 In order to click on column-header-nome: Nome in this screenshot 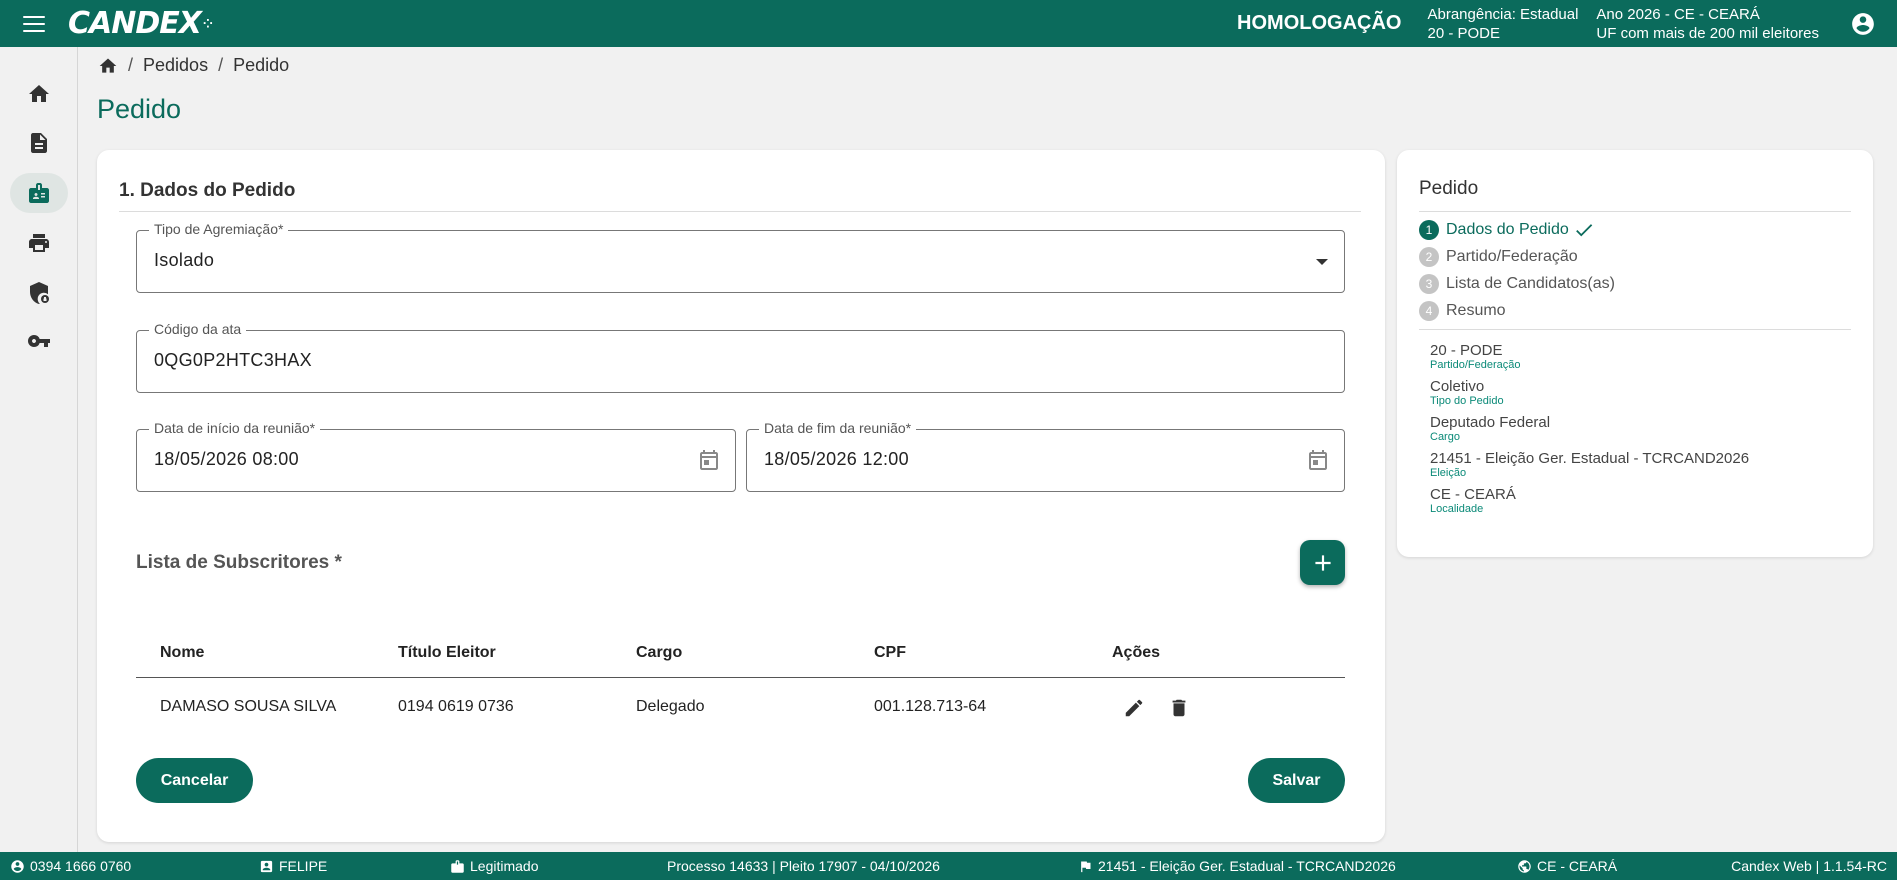, I will do `click(182, 653)`.